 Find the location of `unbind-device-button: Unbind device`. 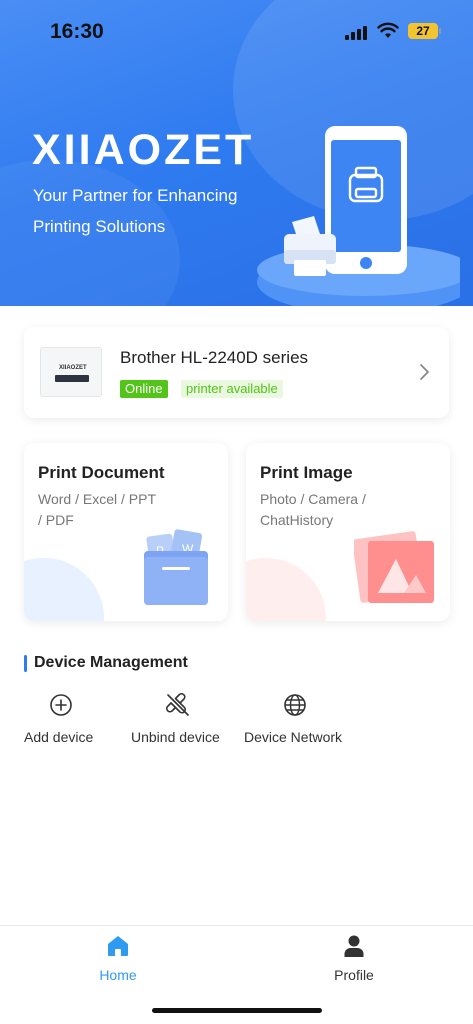

unbind-device-button: Unbind device is located at coordinates (178, 722).